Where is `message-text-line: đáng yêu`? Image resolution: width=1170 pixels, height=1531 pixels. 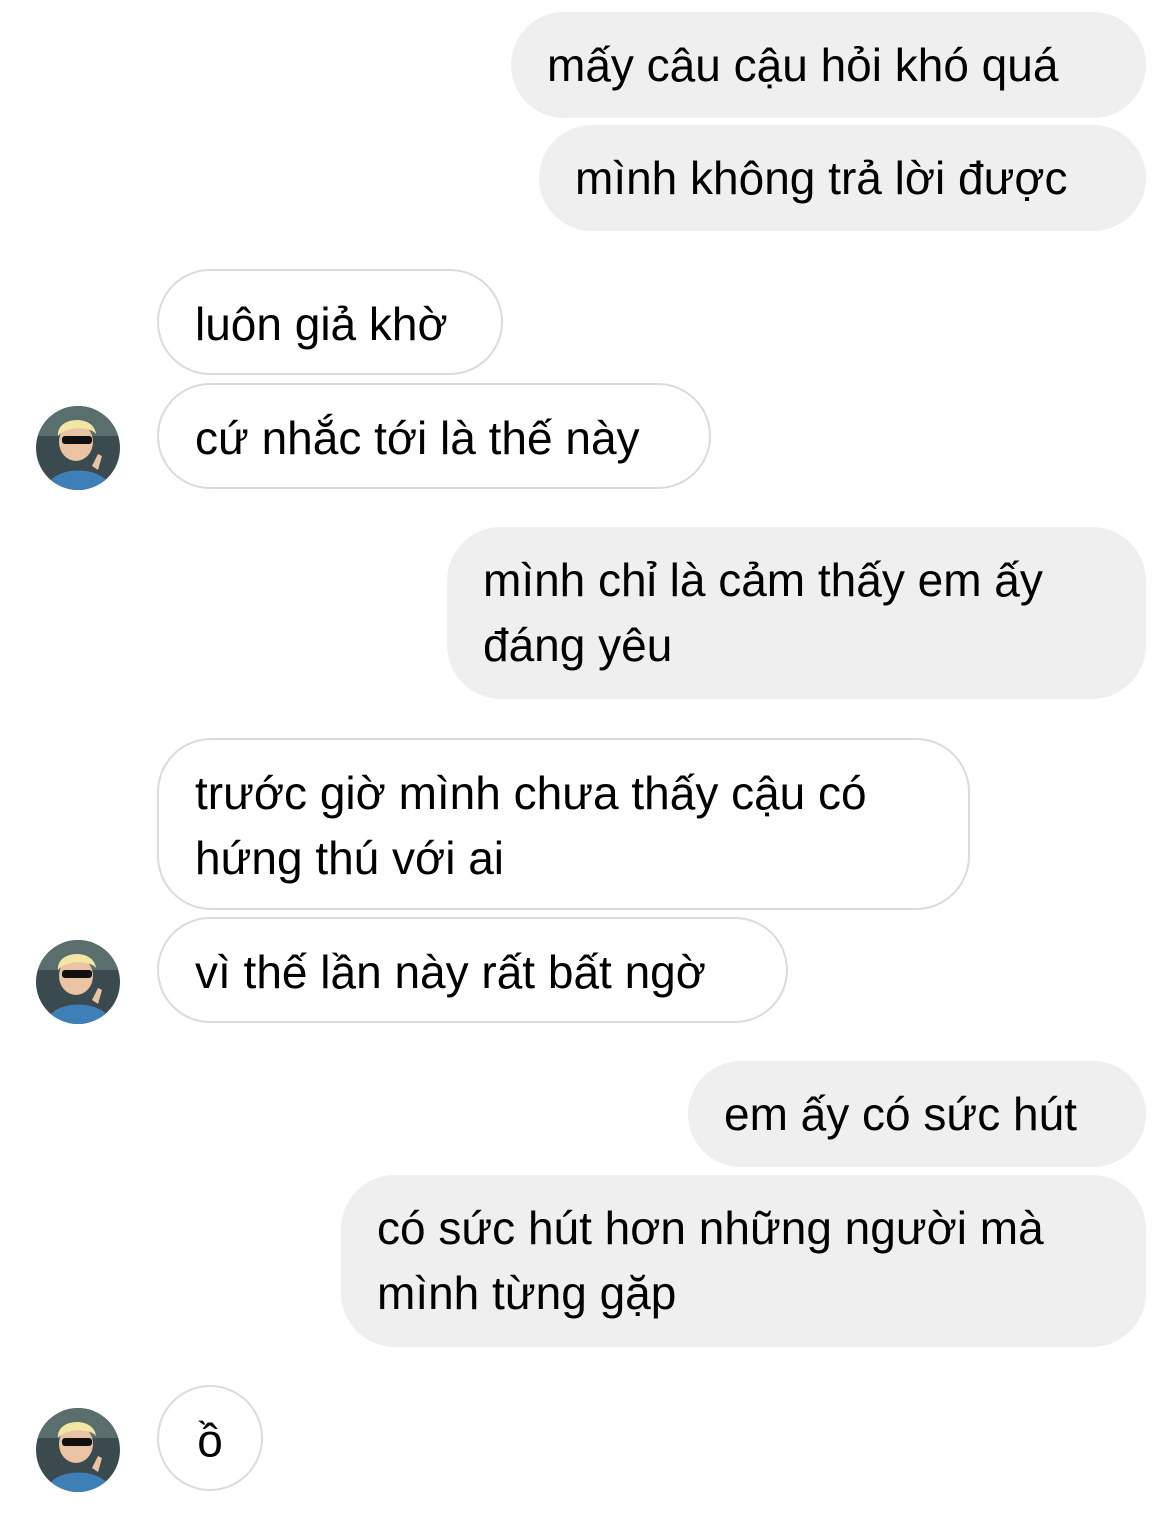
message-text-line: đáng yêu is located at coordinates (578, 645).